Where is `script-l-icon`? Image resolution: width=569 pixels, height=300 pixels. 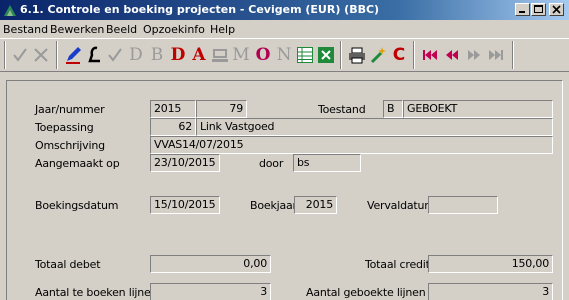 script-l-icon is located at coordinates (94, 54).